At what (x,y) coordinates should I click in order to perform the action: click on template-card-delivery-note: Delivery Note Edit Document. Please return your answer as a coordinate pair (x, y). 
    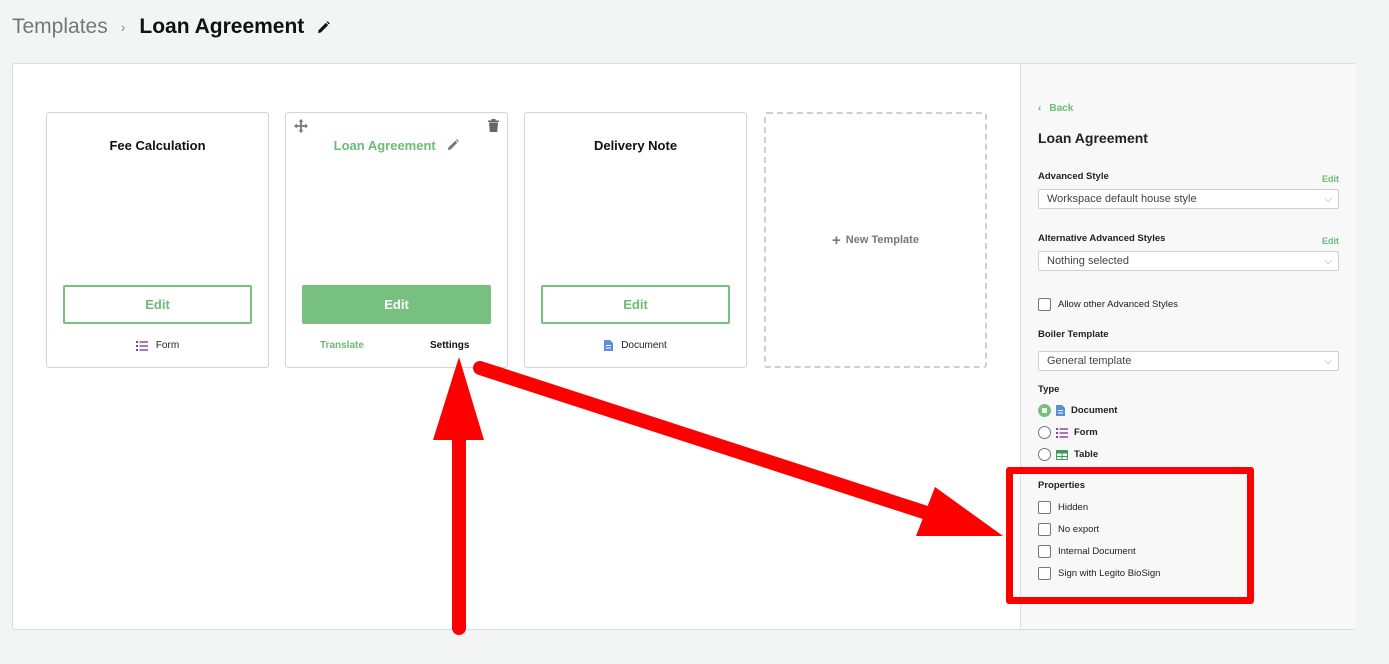
    Looking at the image, I should click on (635, 240).